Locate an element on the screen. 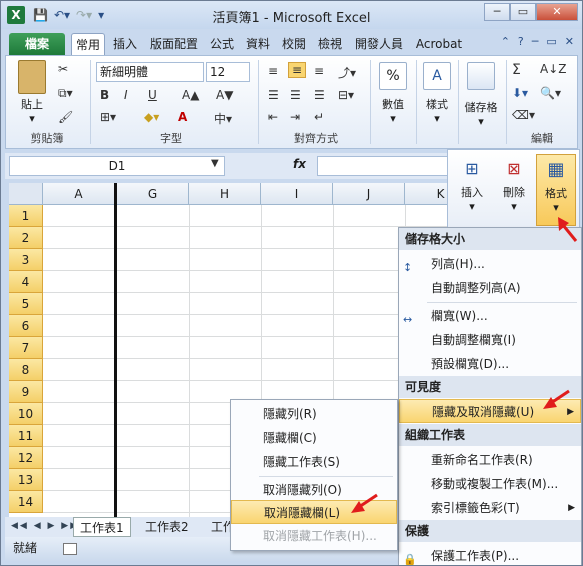 The width and height of the screenshot is (583, 566). align-top-icon: ≡ is located at coordinates (273, 71).